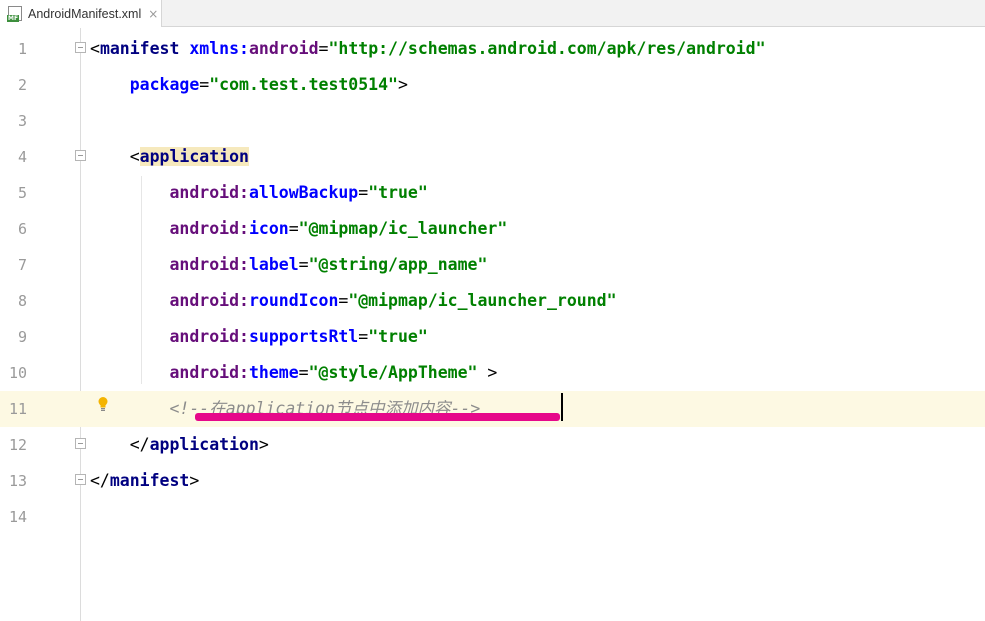  Describe the element at coordinates (492, 193) in the screenshot. I see `code-line: 5 android:allowBackup="true"` at that location.